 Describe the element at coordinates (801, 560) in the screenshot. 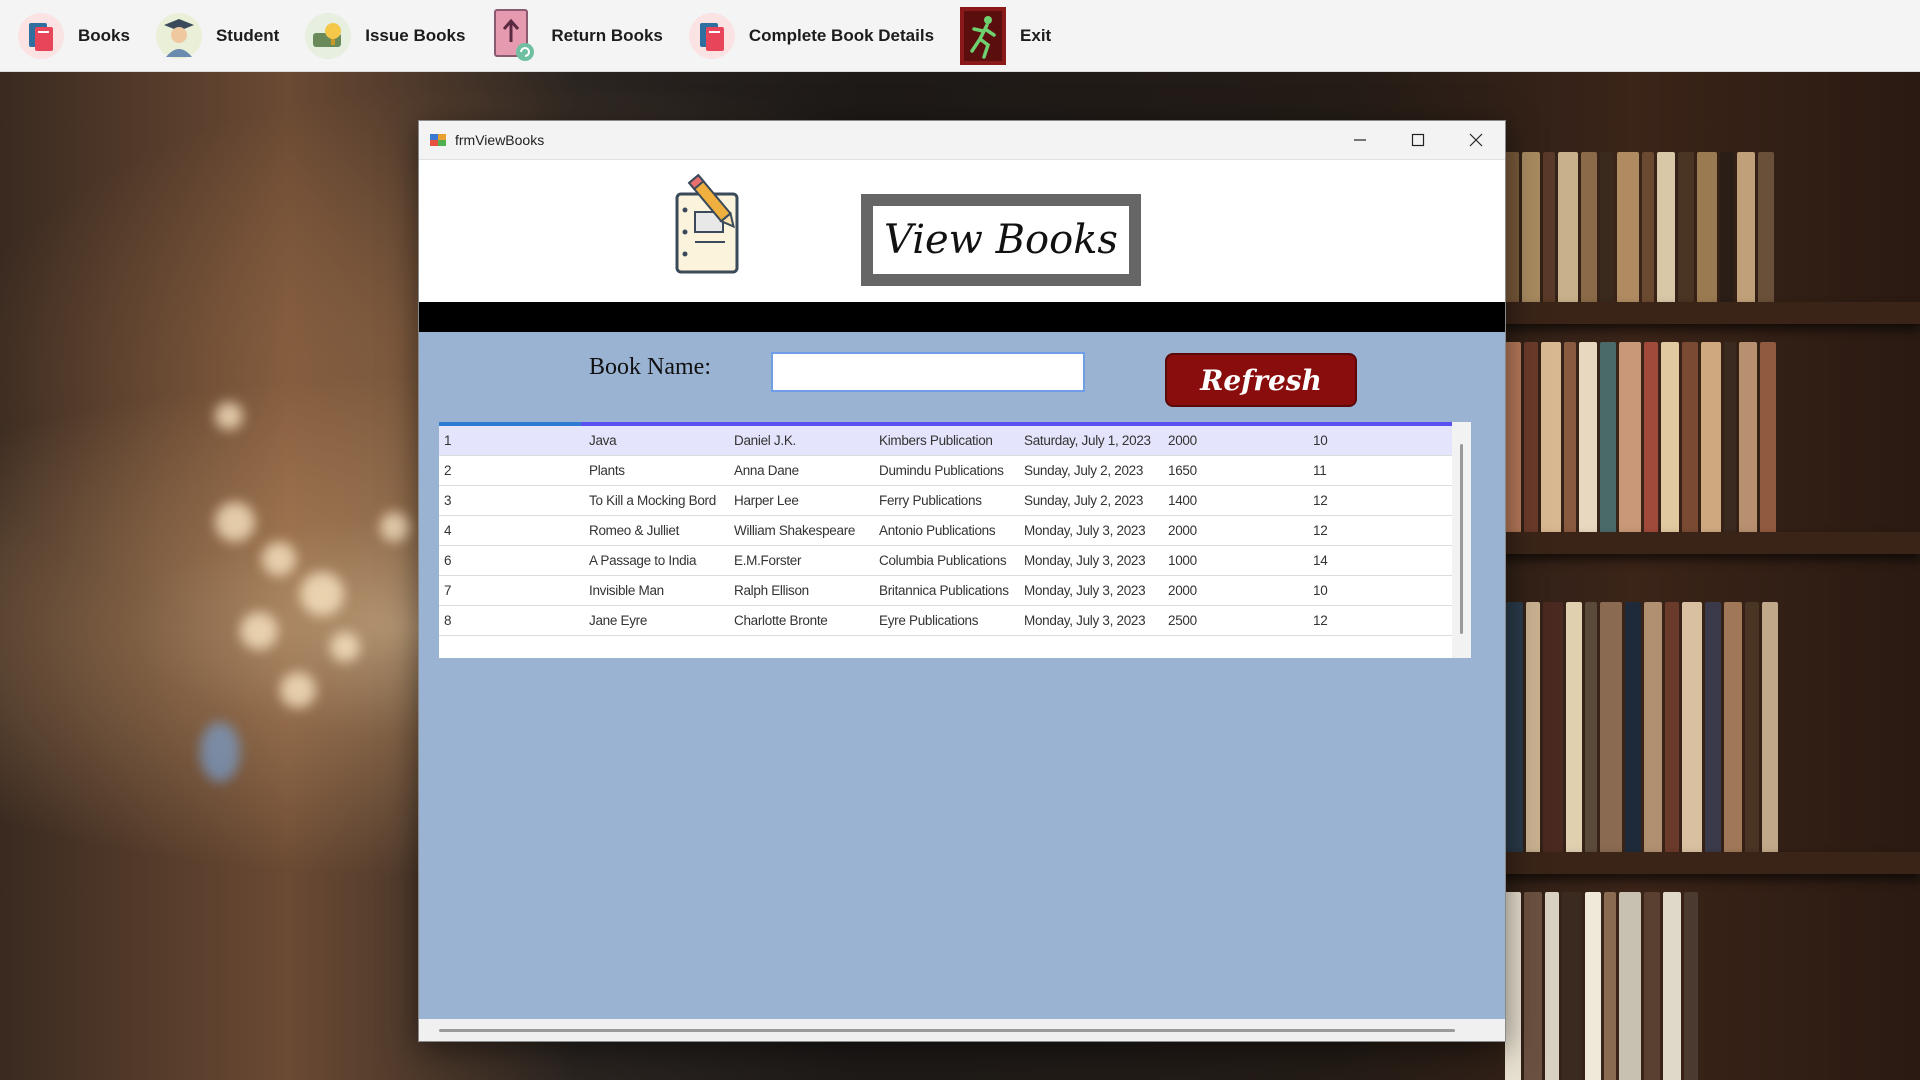

I see `cell-author: E.M.Forster` at that location.